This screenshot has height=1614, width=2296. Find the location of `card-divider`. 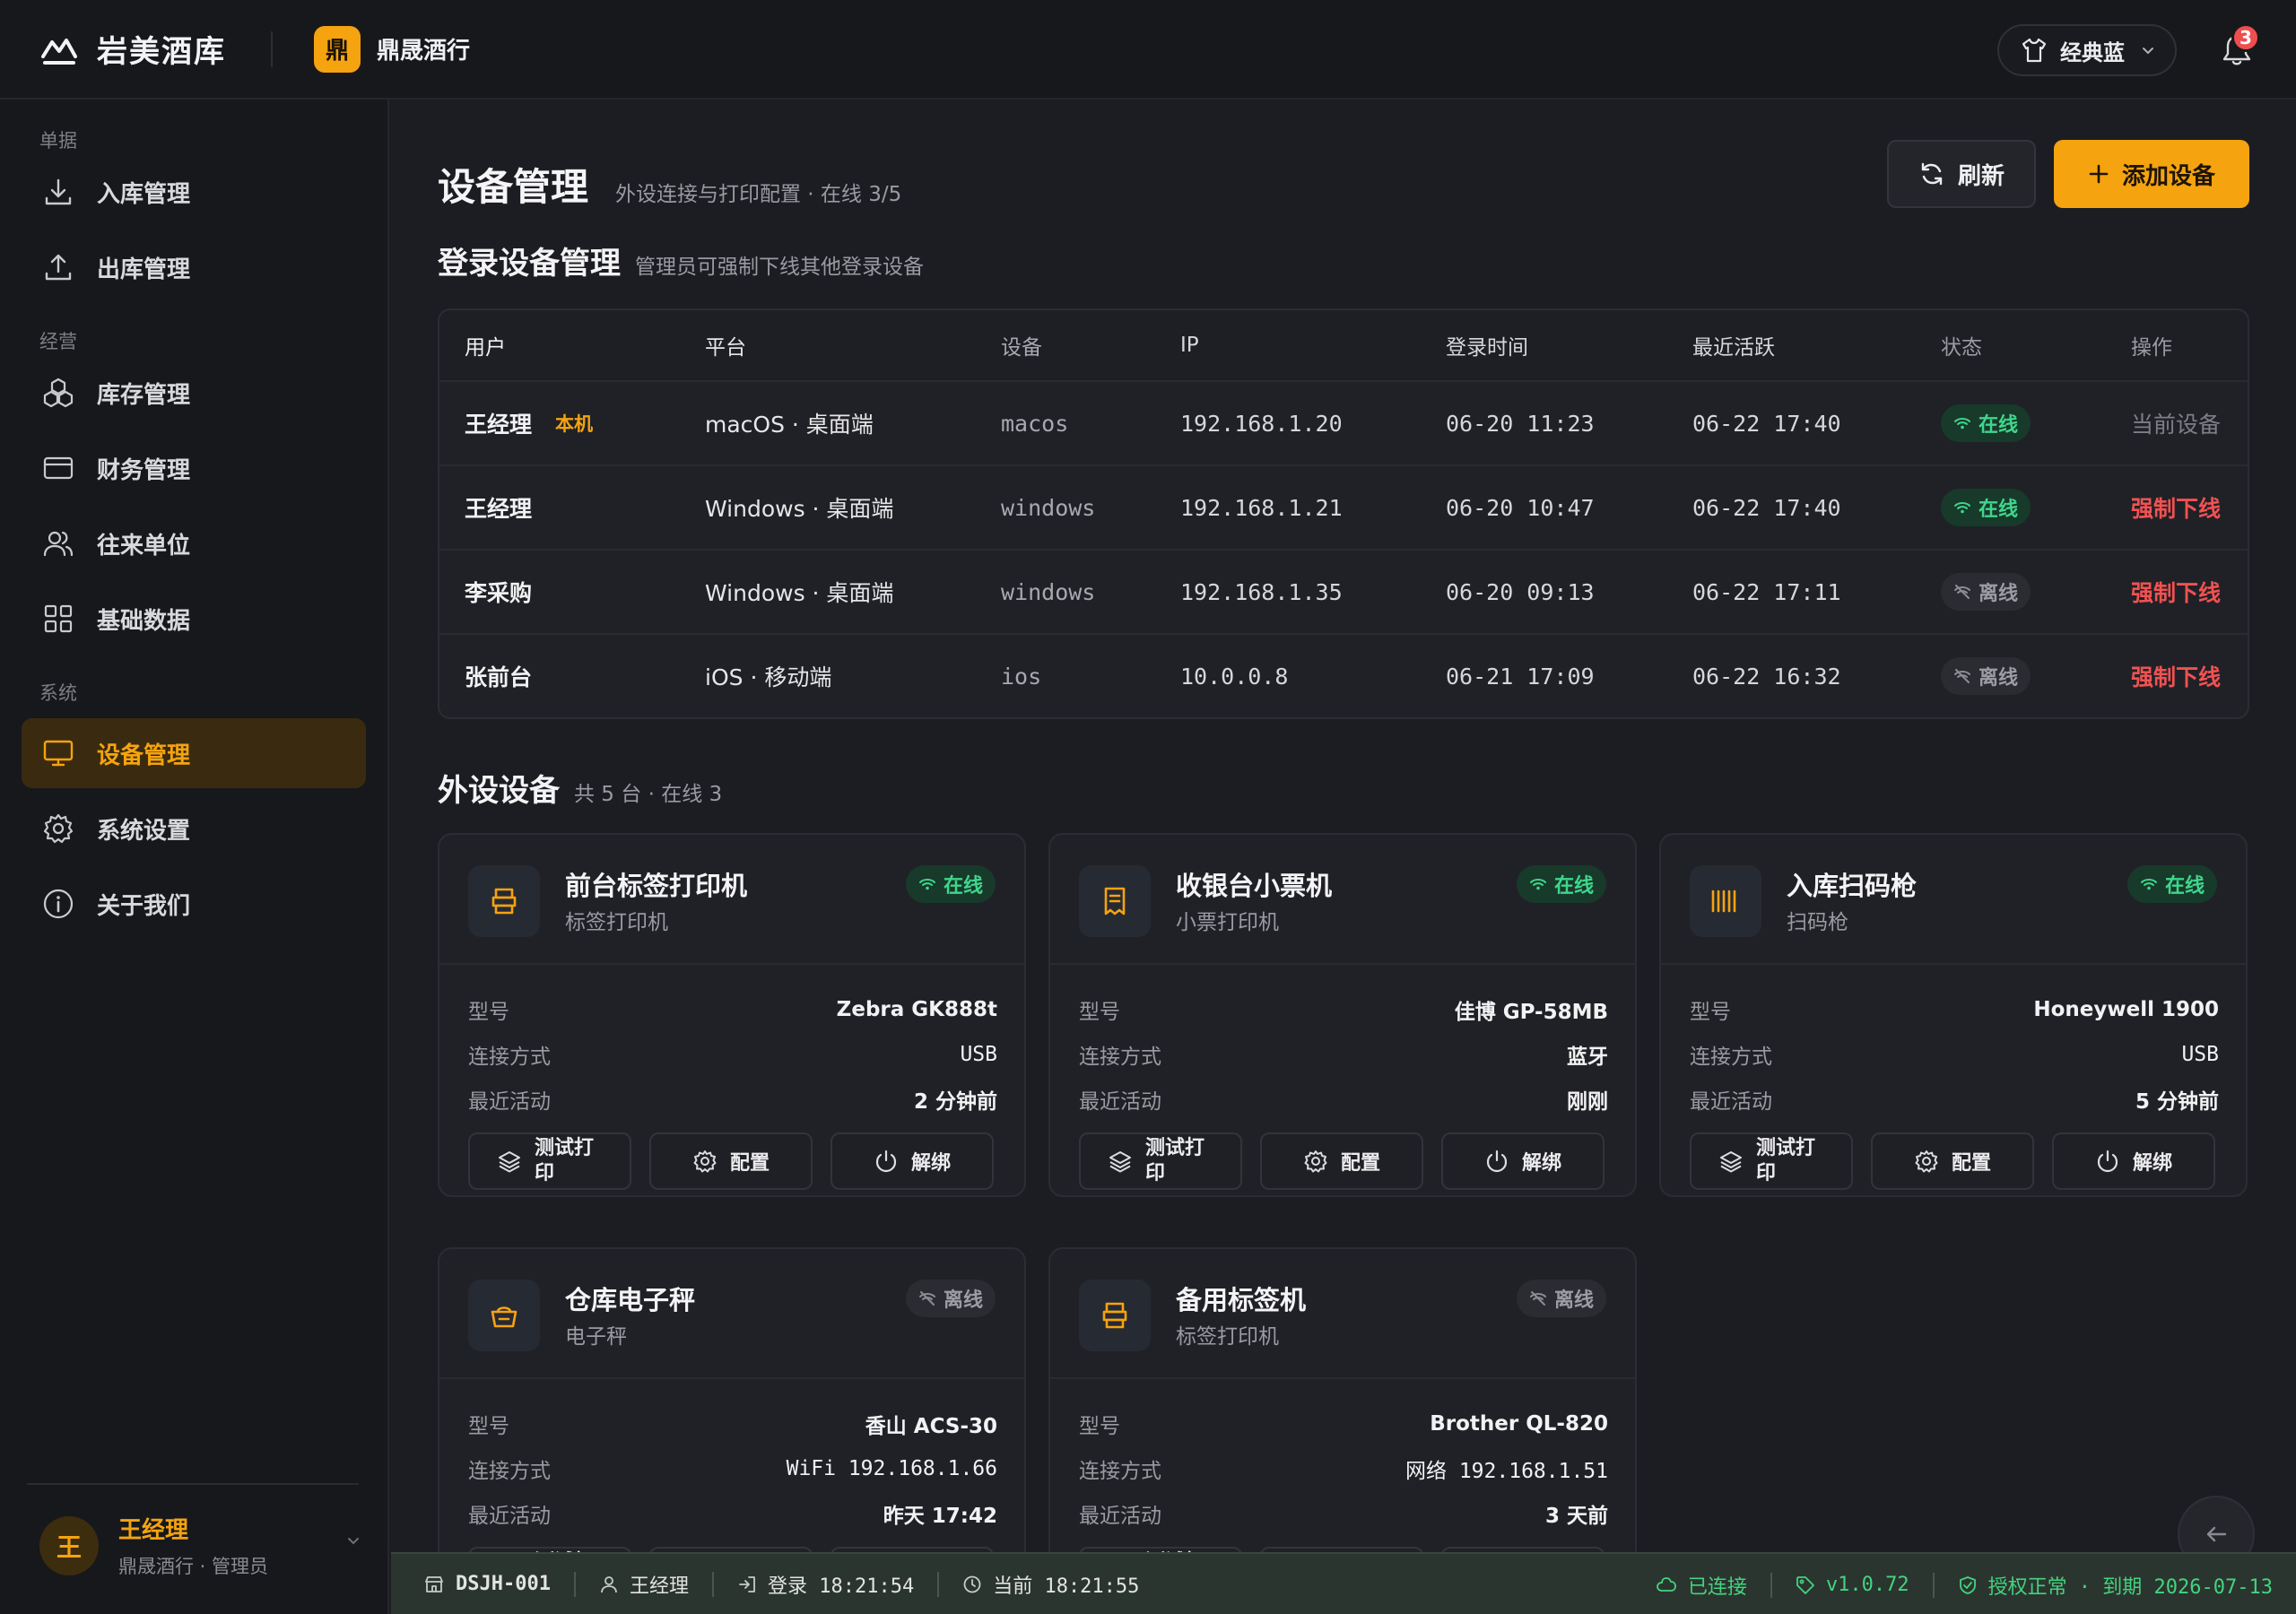

card-divider is located at coordinates (731, 964).